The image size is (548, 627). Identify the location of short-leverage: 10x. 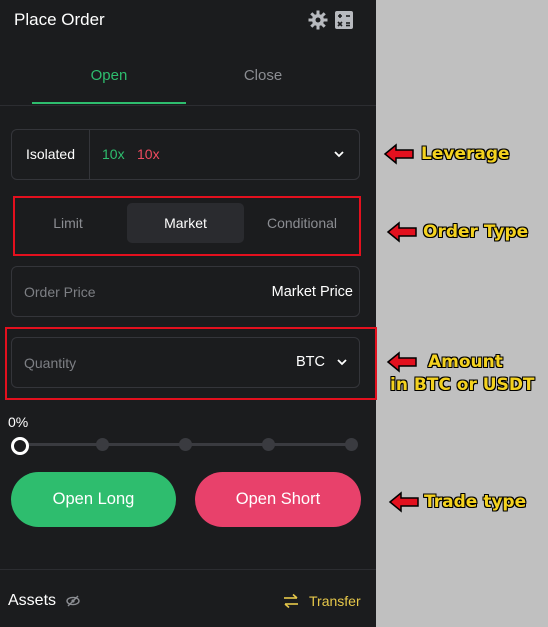
(148, 154).